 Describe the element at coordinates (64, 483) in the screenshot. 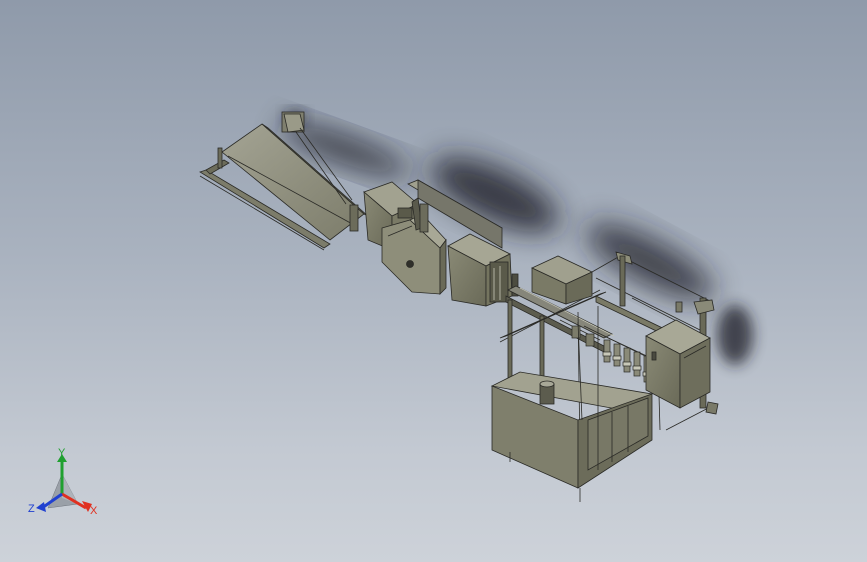

I see `triad-graphic` at that location.